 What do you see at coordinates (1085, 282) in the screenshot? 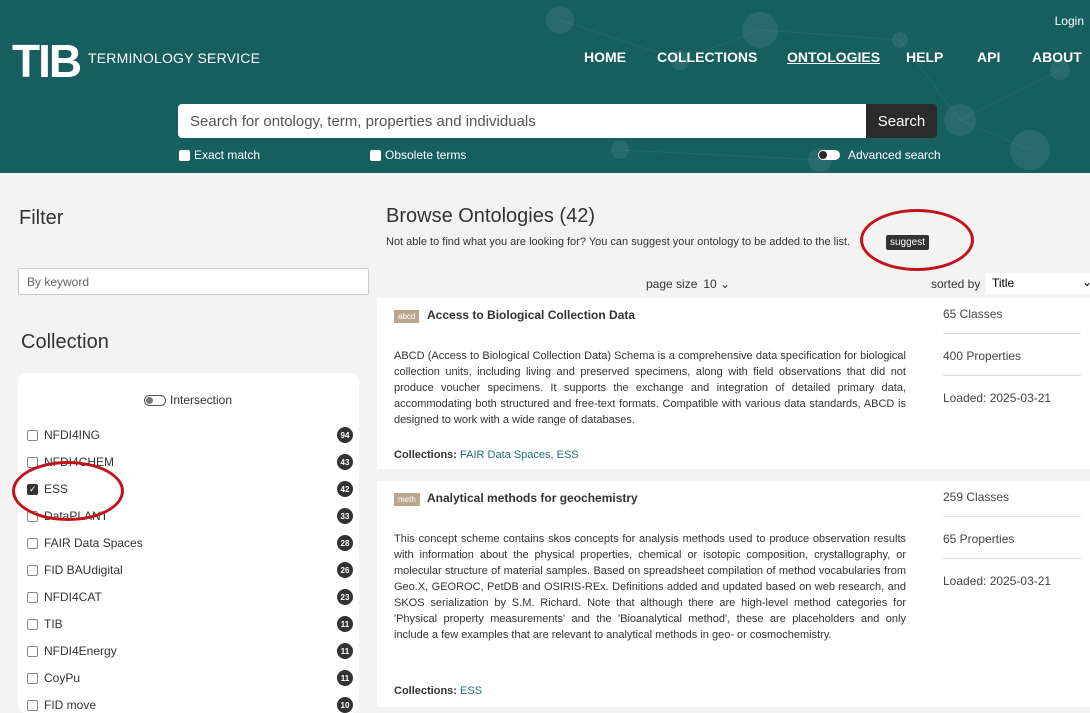
I see `chevron-down-icon: ⌄` at bounding box center [1085, 282].